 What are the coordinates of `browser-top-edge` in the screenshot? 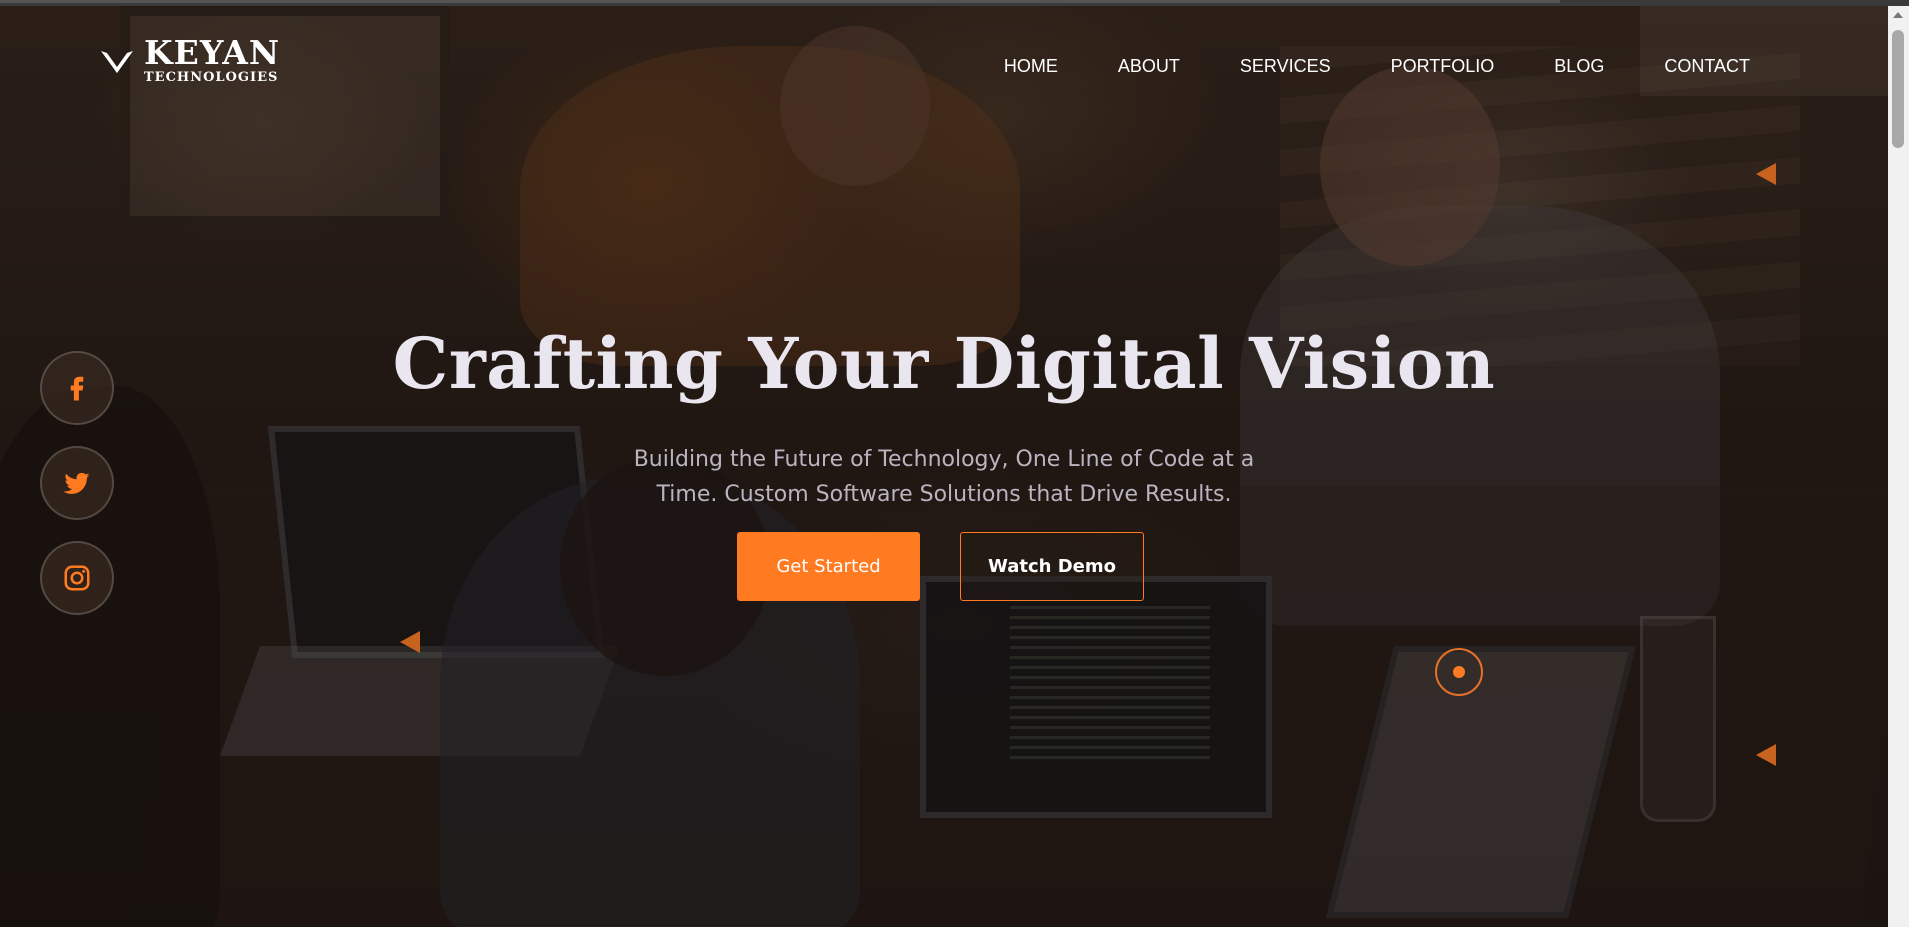 It's located at (954, 3).